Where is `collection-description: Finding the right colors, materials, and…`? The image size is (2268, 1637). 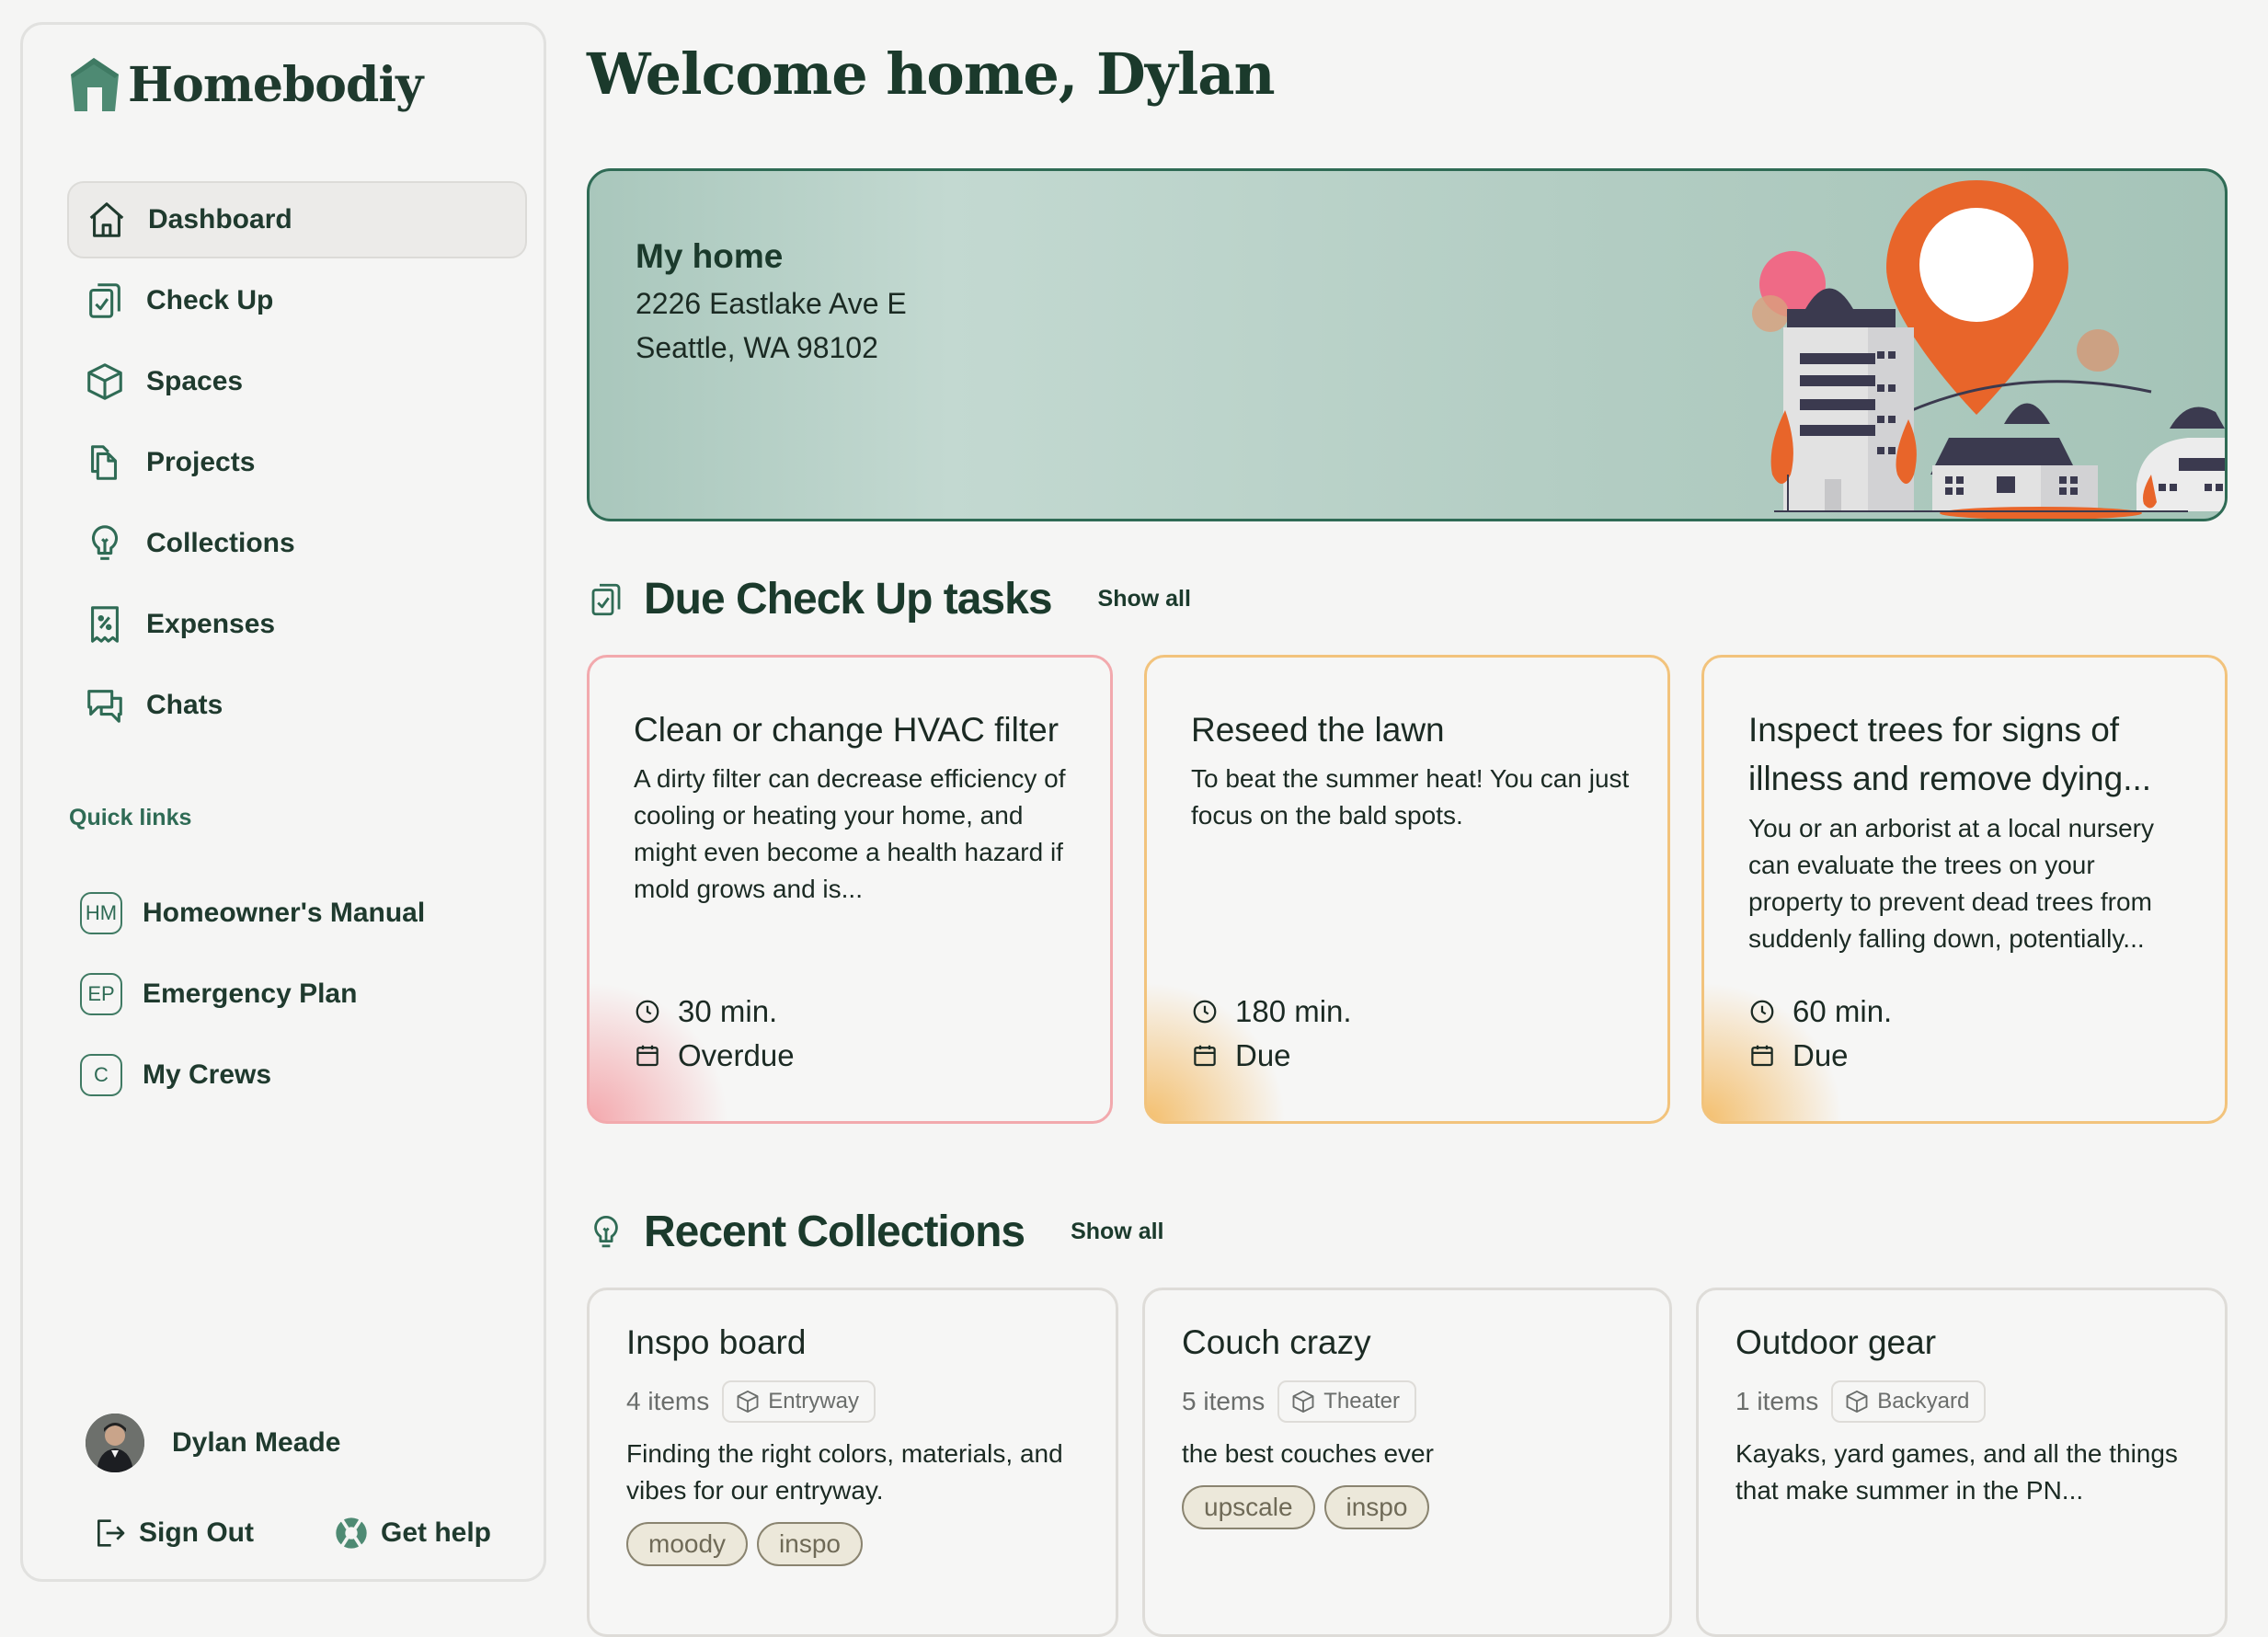 collection-description: Finding the right colors, materials, and… is located at coordinates (844, 1472).